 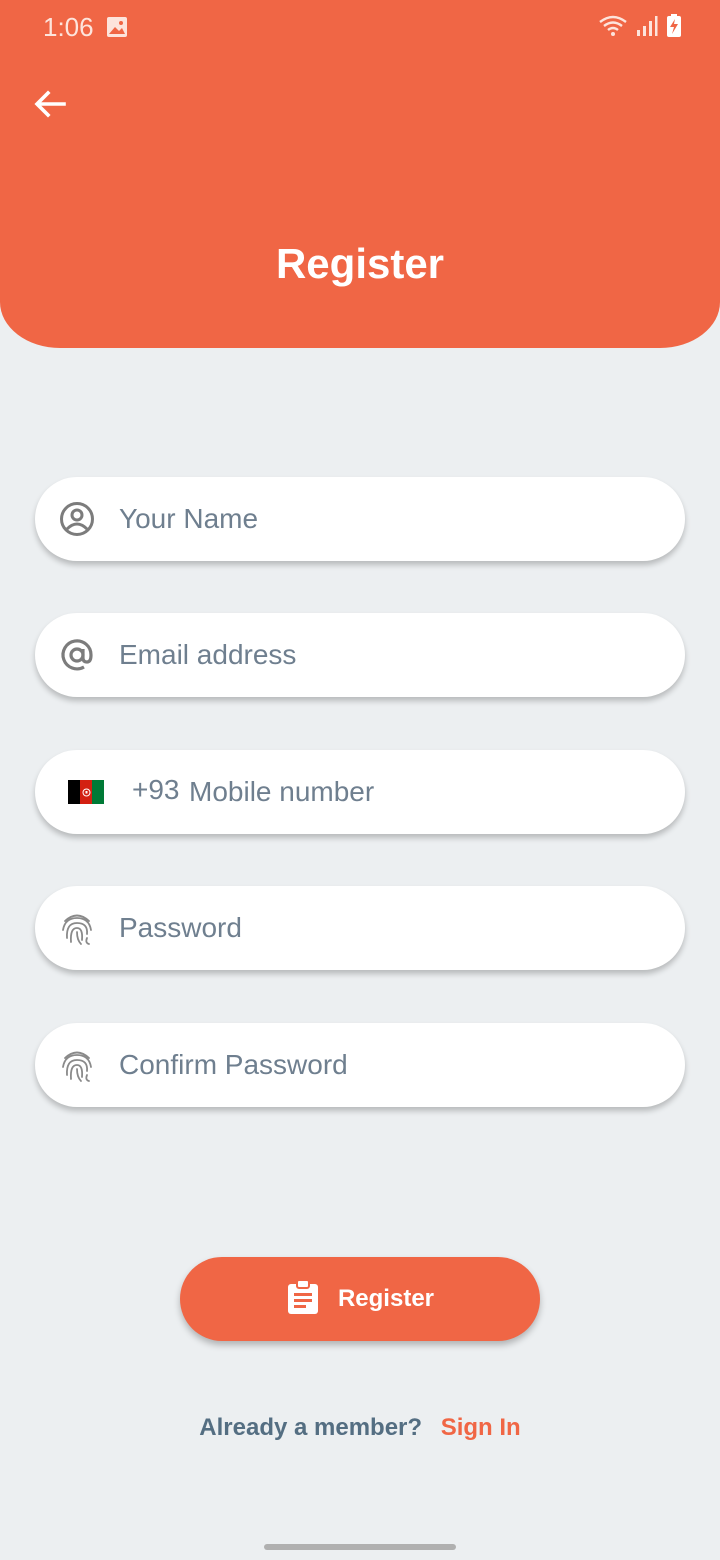 I want to click on confirm-password-field, so click(x=360, y=1065).